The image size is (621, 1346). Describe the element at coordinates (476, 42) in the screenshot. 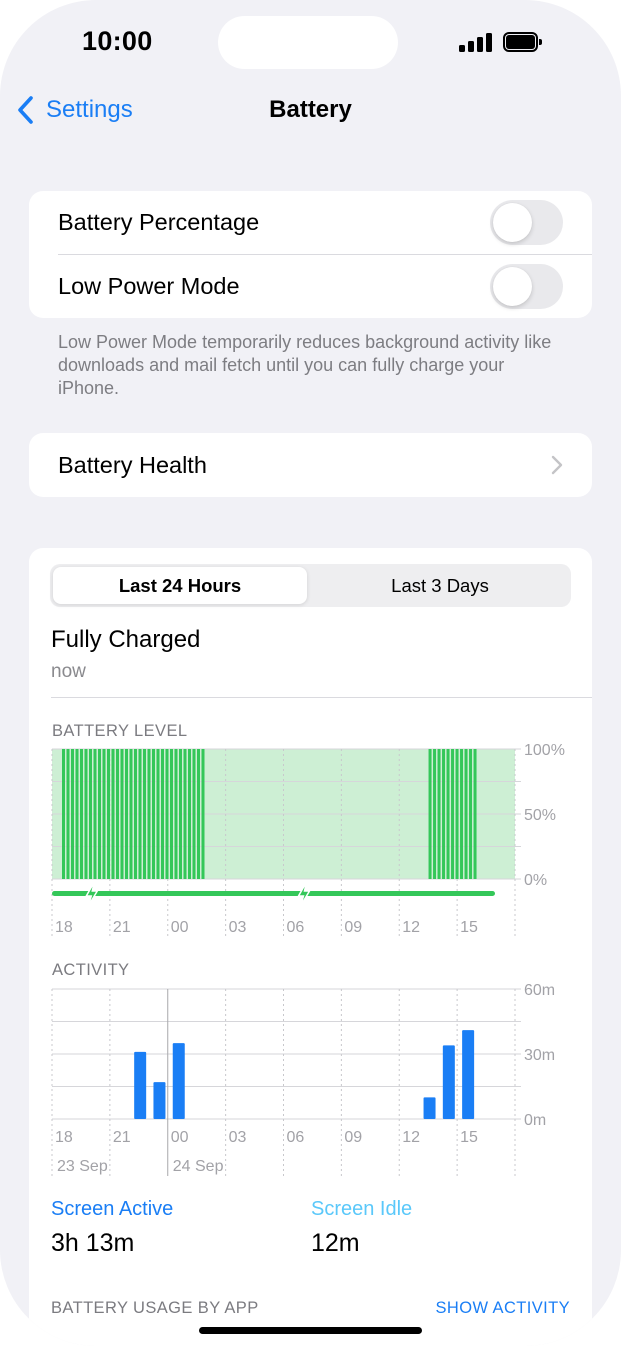

I see `cellular-signal-icon` at that location.